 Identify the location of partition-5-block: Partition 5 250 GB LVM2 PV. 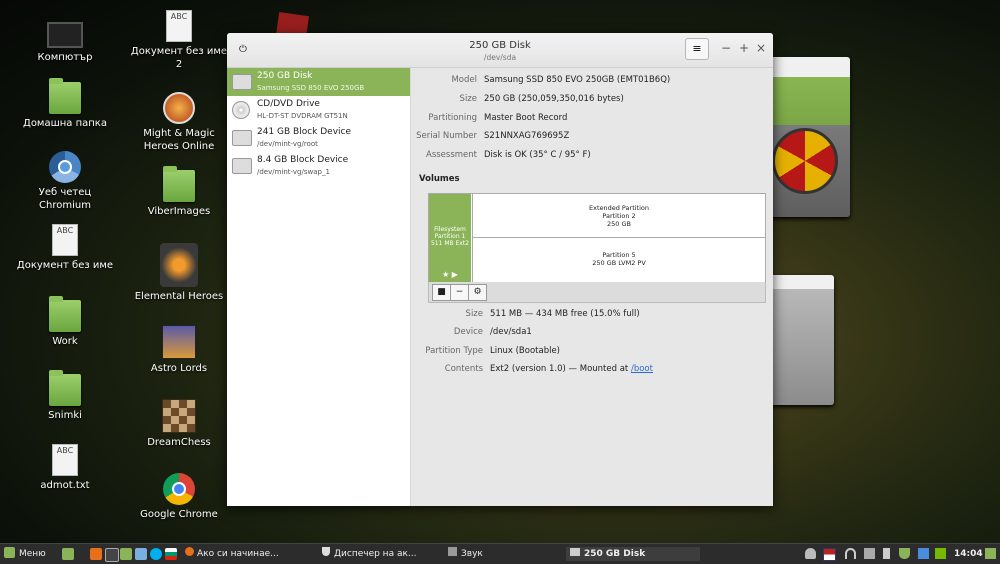
(618, 260).